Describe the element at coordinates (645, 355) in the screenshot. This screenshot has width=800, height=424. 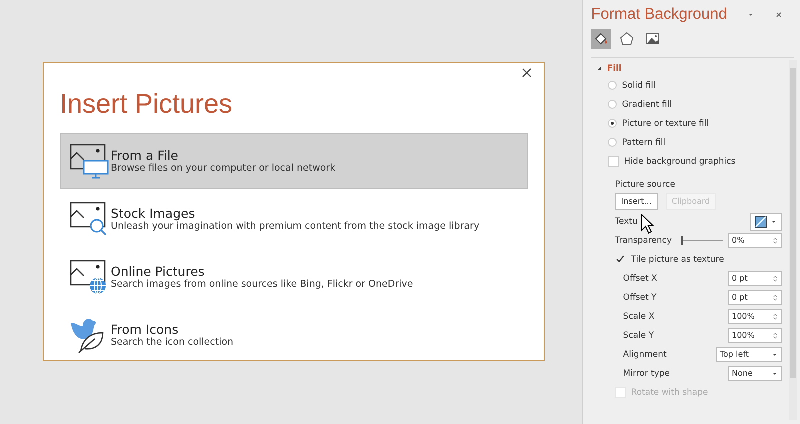
I see `setting-label: Alignment` at that location.